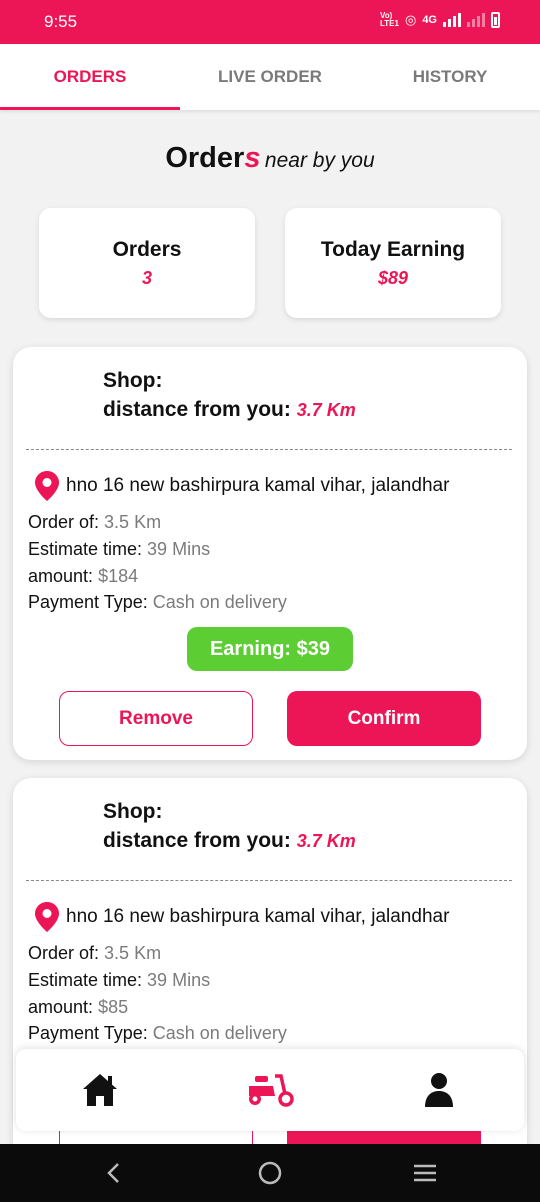  What do you see at coordinates (319, 160) in the screenshot?
I see `title-sub: near by you` at bounding box center [319, 160].